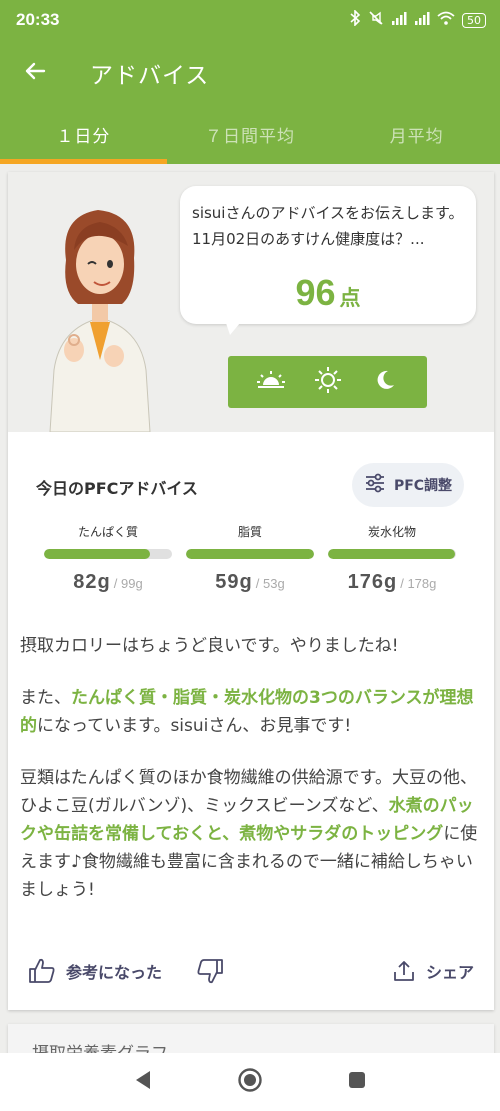 Image resolution: width=500 pixels, height=1111 pixels. What do you see at coordinates (233, 329) in the screenshot?
I see `speech-bubble-tail` at bounding box center [233, 329].